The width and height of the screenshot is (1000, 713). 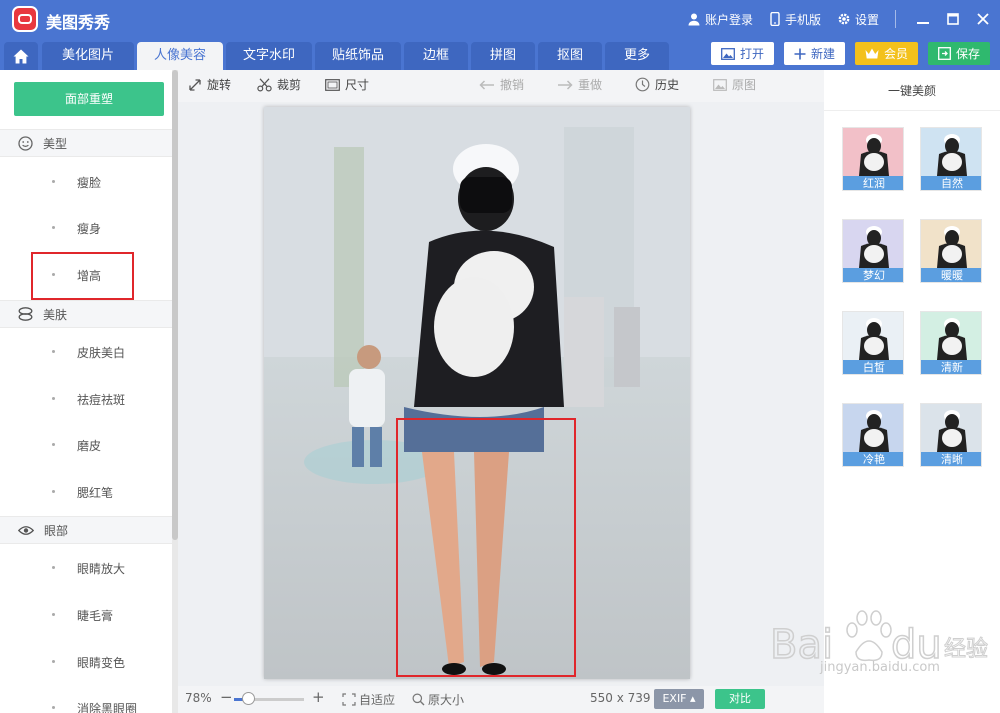 I want to click on menu-item-slim-face: 瘦脸, so click(x=86, y=182).